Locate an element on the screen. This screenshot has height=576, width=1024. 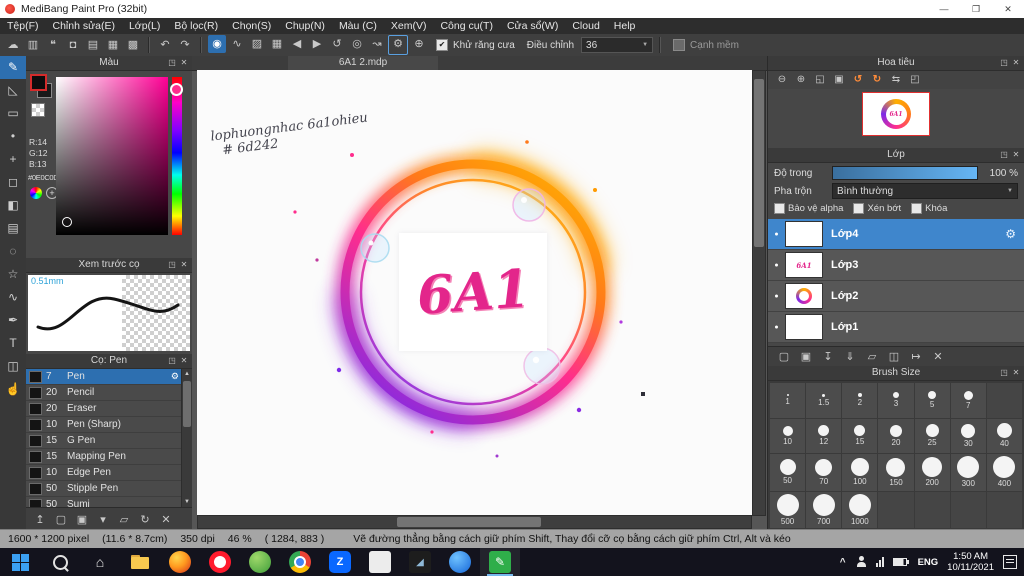
scroll-down-icon: ▼ is located at coordinates (187, 502).